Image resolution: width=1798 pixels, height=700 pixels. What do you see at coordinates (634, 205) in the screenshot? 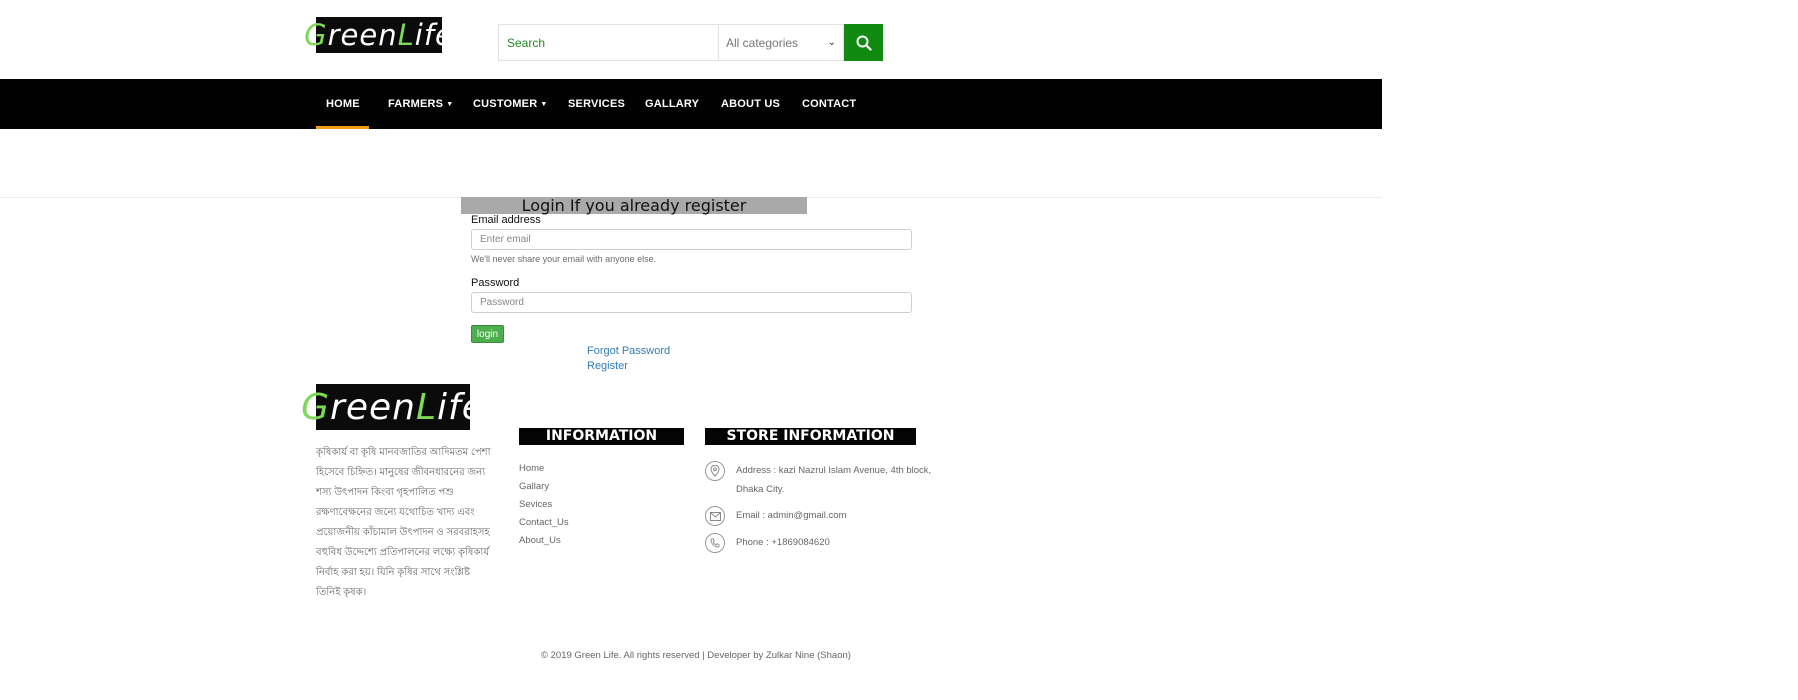
I see `login-title: Login If you already register` at bounding box center [634, 205].